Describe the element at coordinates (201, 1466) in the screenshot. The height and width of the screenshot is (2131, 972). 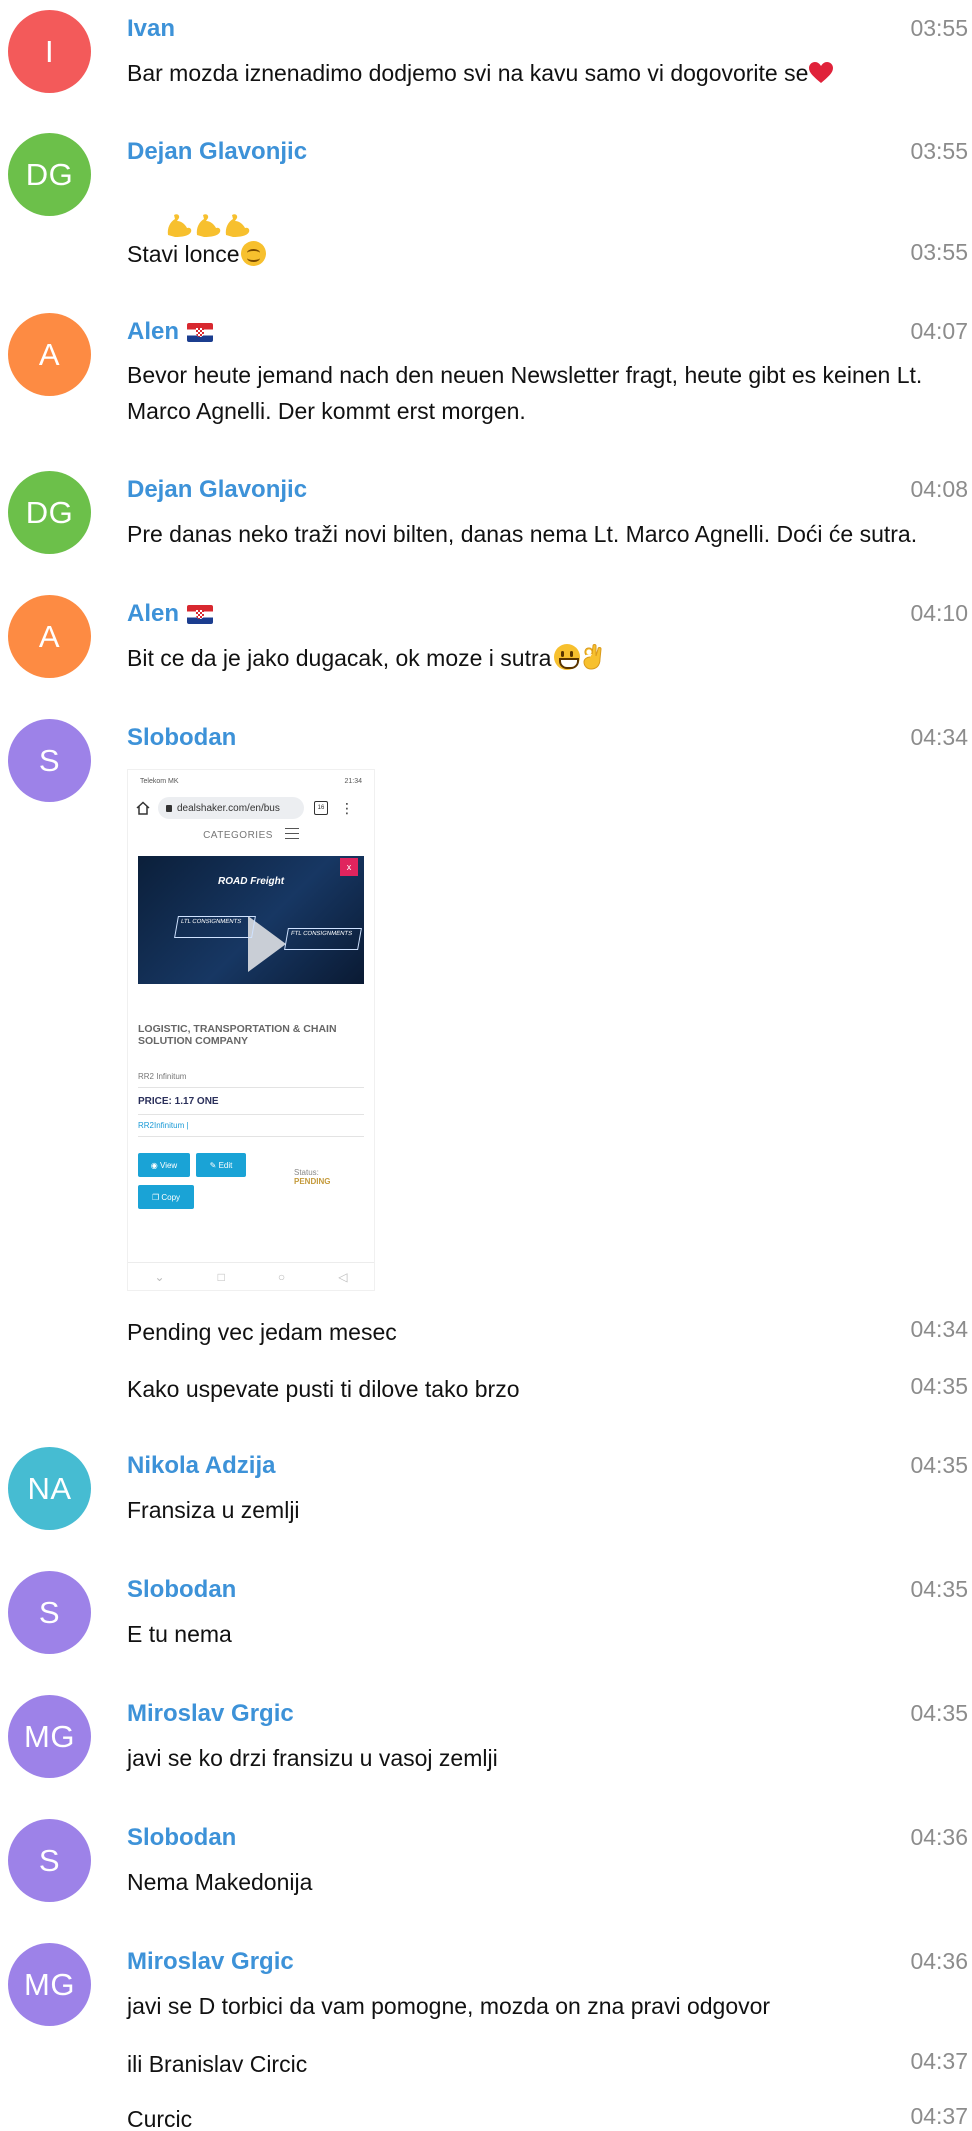
I see `sender-name: Nikola Adzija` at that location.